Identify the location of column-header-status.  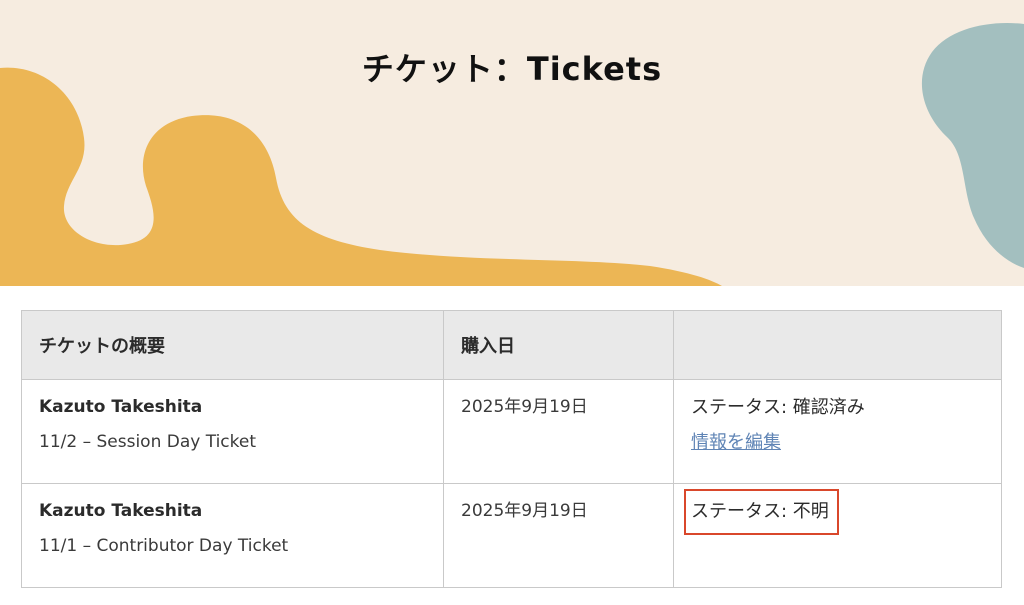
(837, 345).